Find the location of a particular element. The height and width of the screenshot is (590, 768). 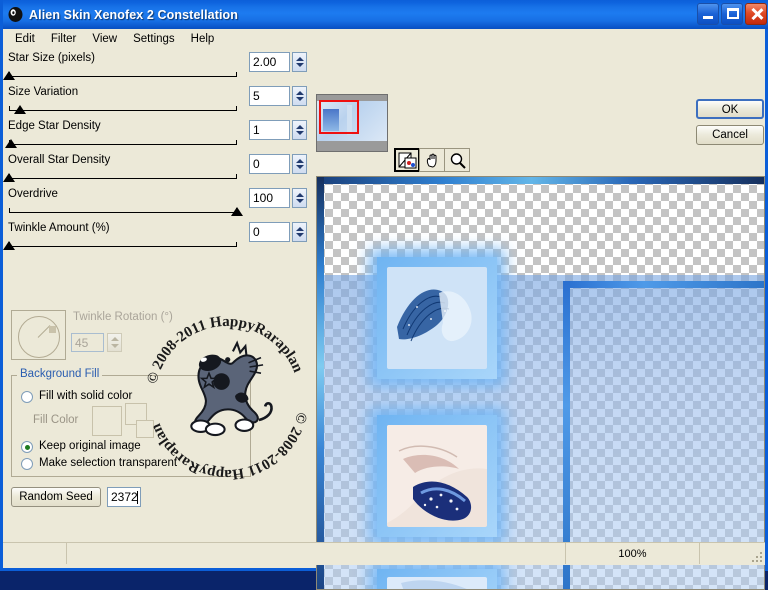

preview-compare-icon is located at coordinates (407, 160).